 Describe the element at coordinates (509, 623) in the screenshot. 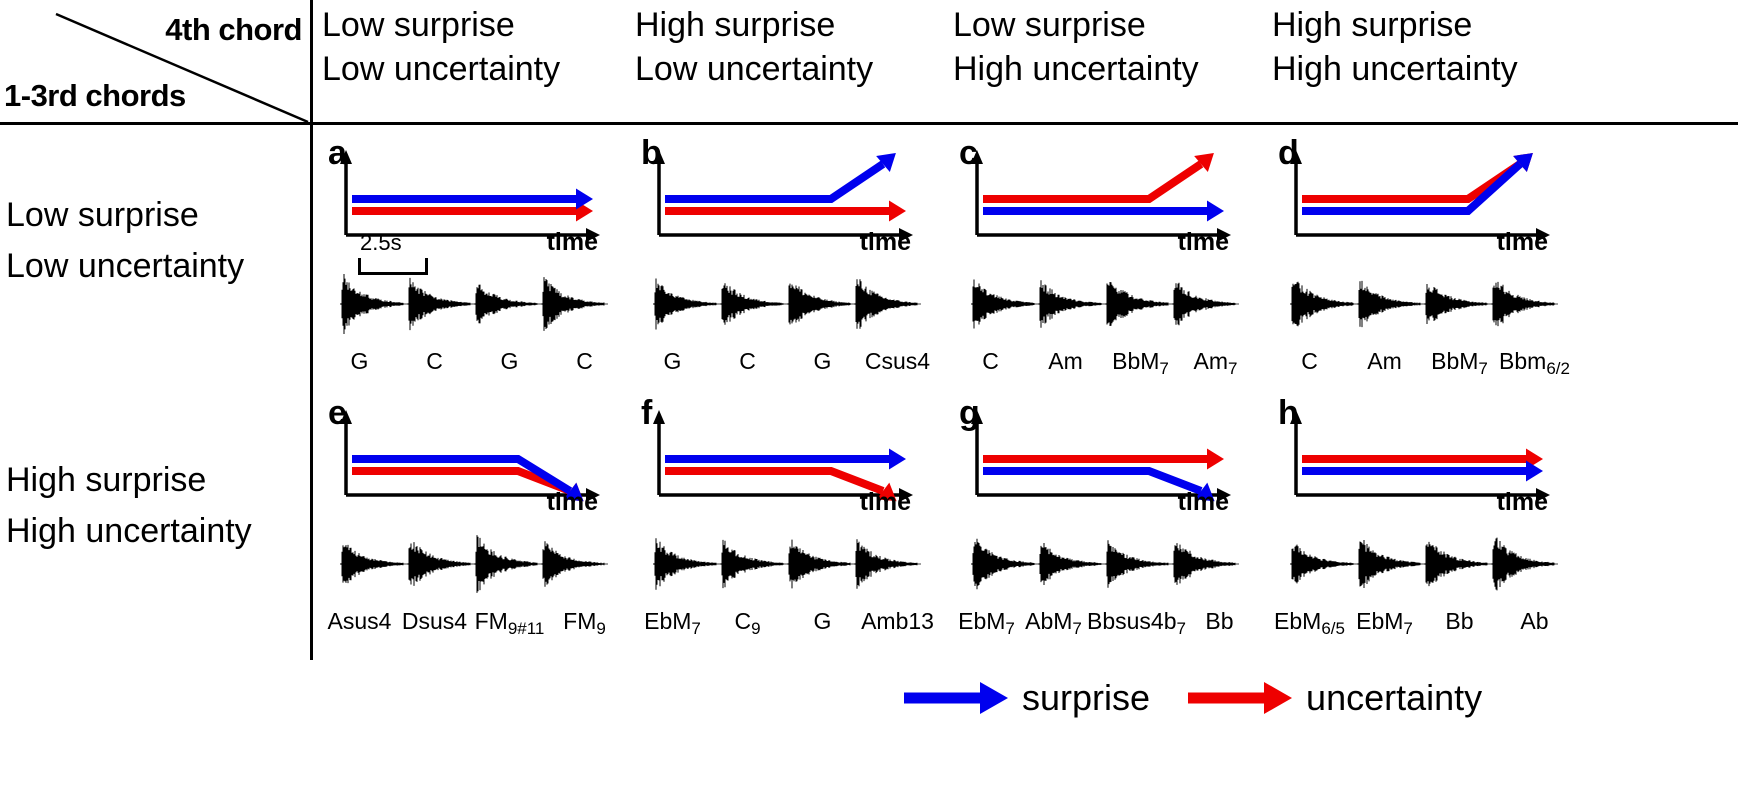

I see `panel-e-chord-2: FM9#11` at that location.